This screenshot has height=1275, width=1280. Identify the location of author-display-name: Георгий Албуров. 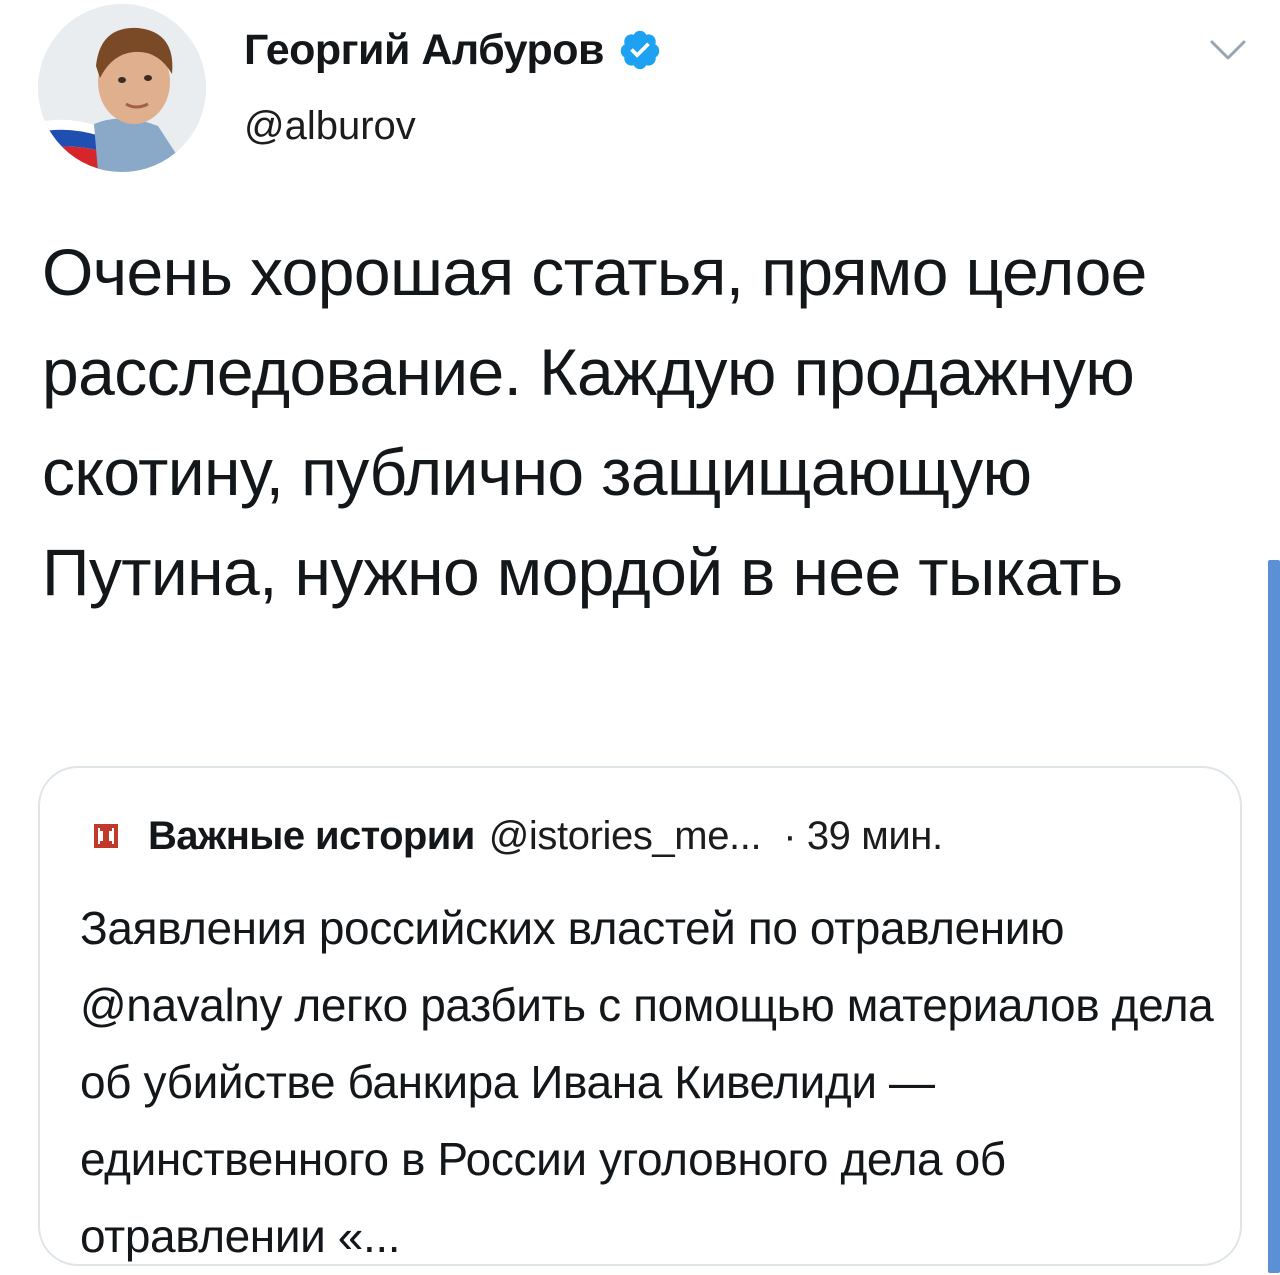
(424, 50).